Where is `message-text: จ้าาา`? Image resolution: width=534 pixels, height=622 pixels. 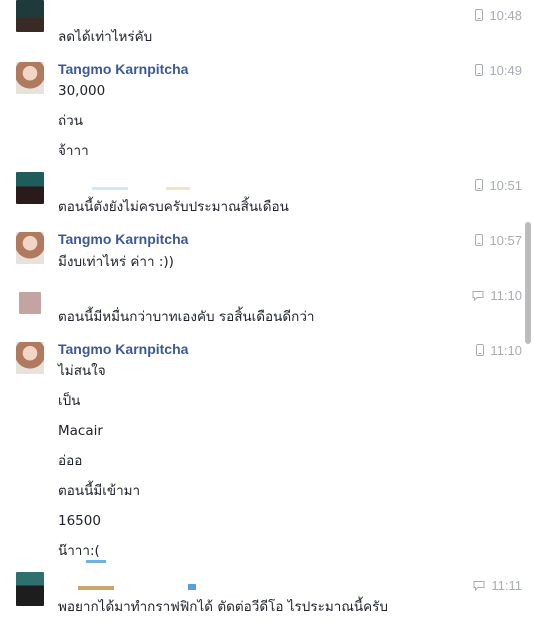 message-text: จ้าาา is located at coordinates (73, 151).